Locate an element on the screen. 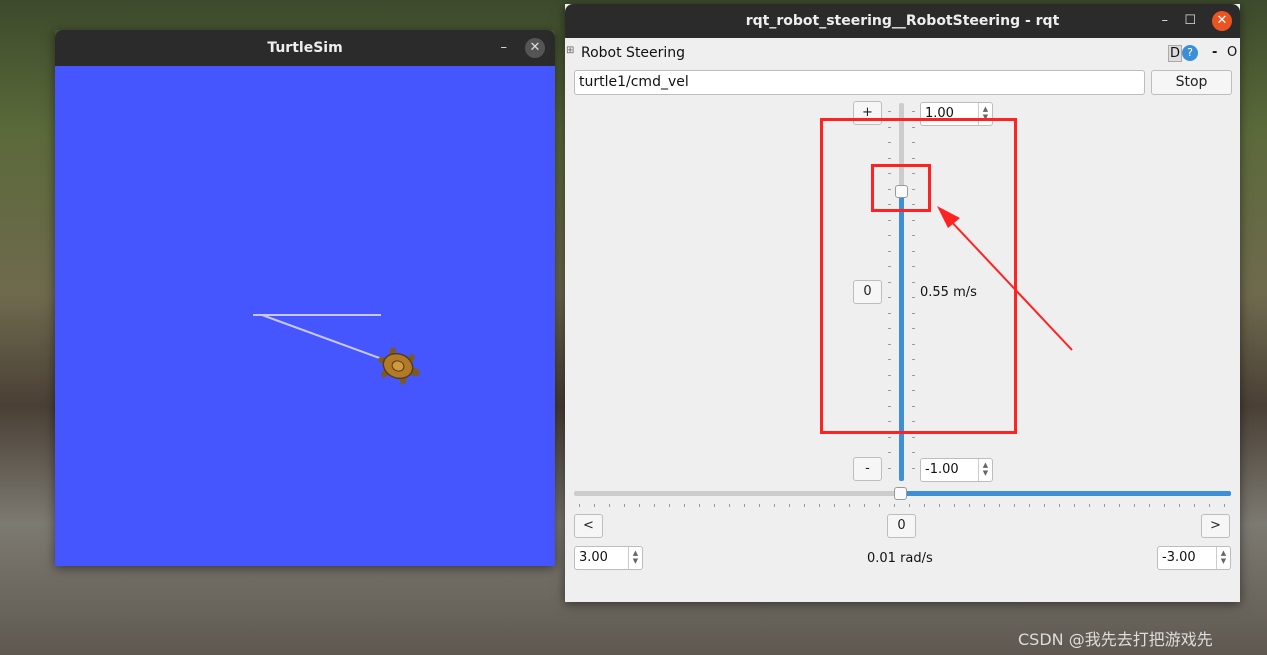  watermark: CSDN @我先去打把游戏先 is located at coordinates (1115, 639).